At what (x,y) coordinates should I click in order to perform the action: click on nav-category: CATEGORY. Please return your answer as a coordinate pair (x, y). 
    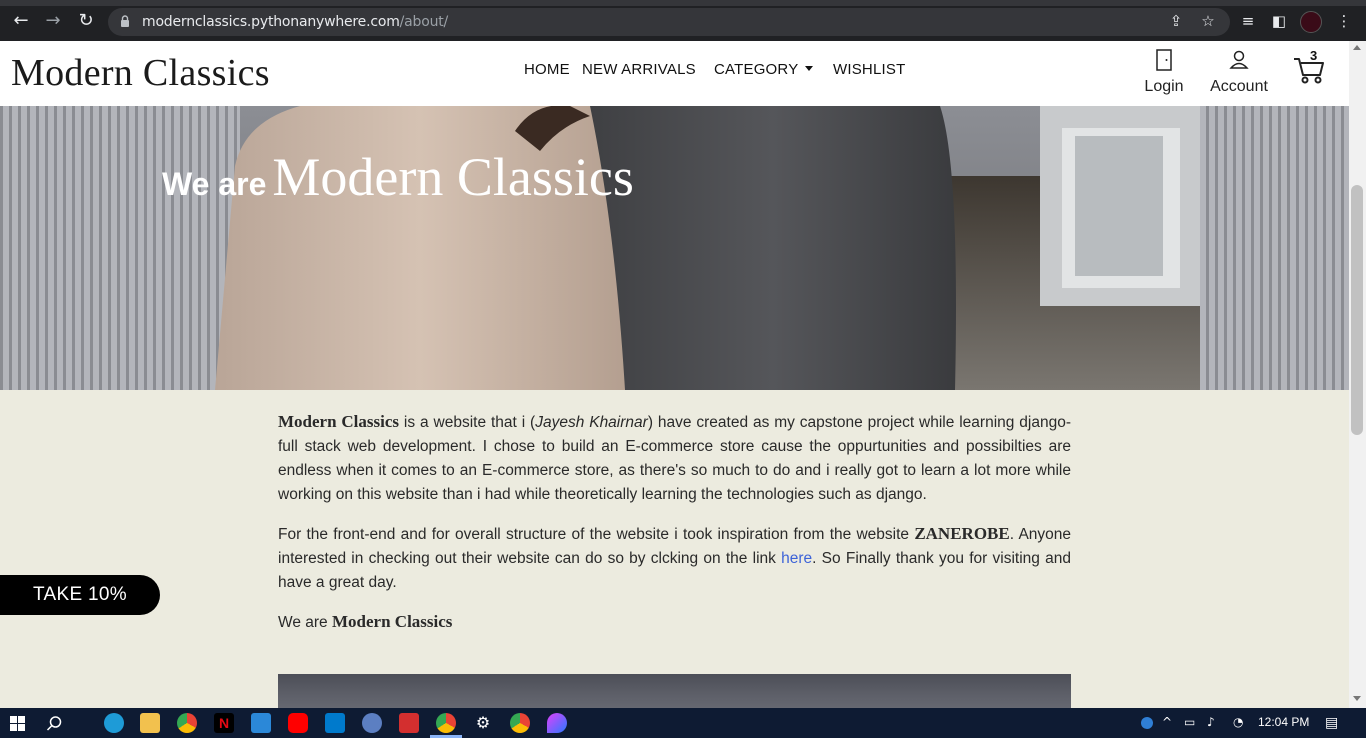
    Looking at the image, I should click on (764, 69).